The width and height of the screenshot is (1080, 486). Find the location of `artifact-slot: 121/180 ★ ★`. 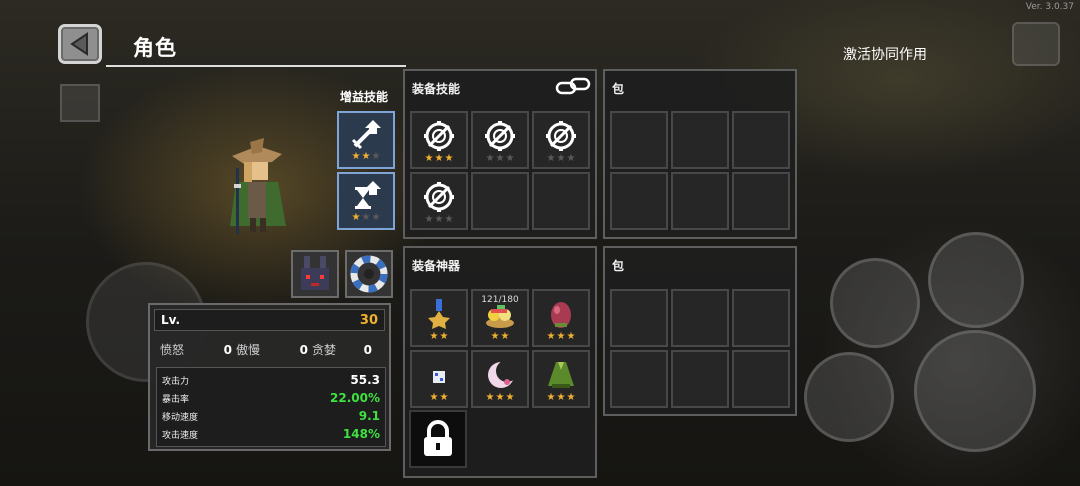

artifact-slot: 121/180 ★ ★ is located at coordinates (500, 318).